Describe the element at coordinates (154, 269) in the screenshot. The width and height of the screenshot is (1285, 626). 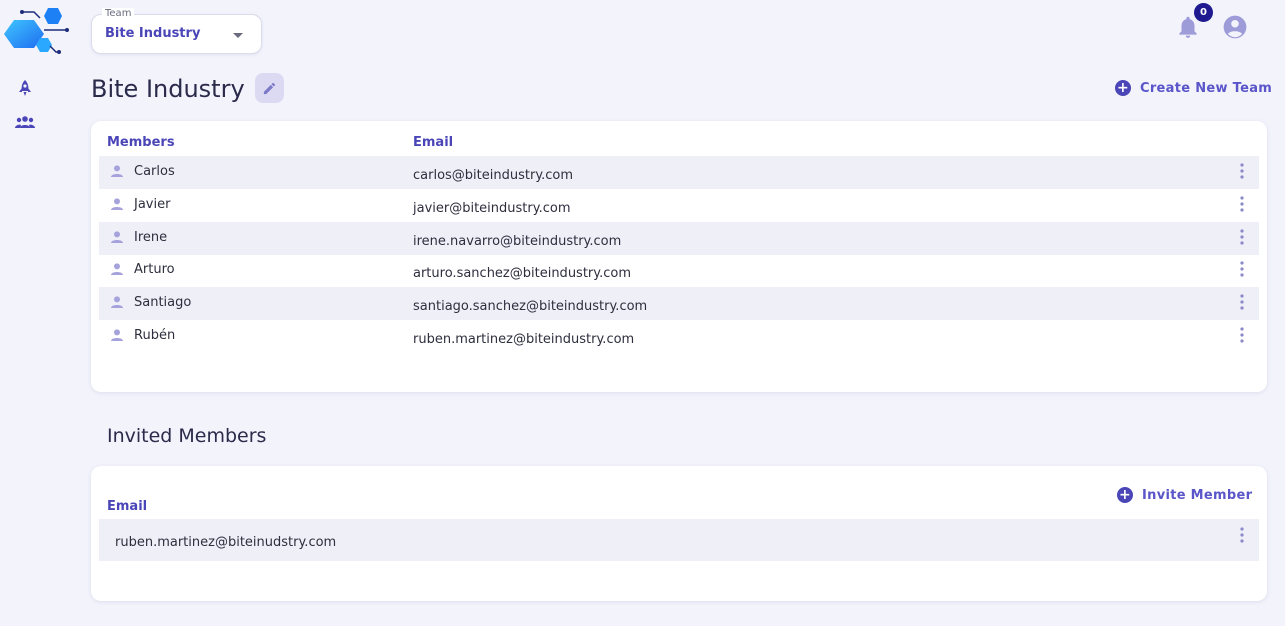
I see `member-name: Arturo` at that location.